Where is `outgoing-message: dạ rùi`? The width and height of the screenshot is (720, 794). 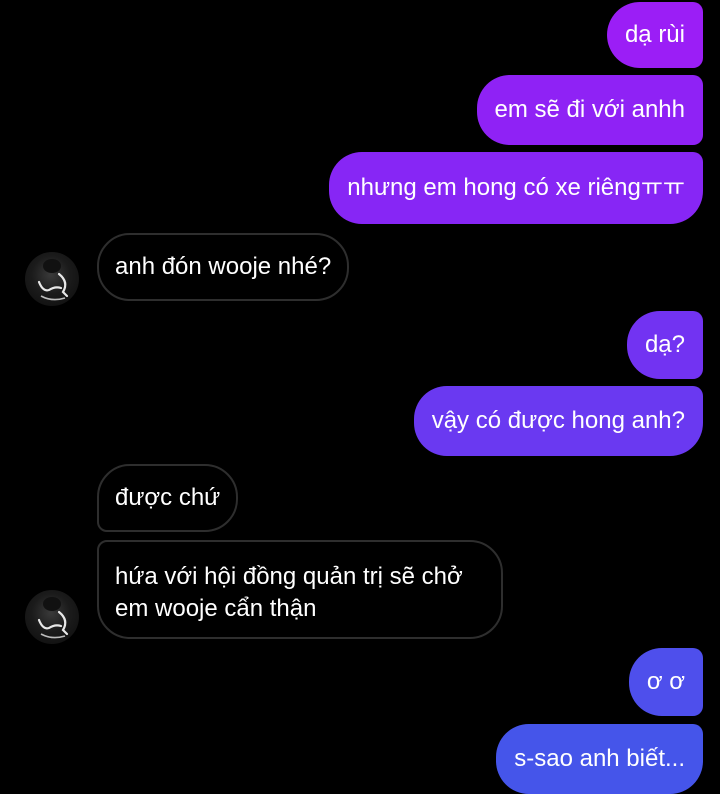 outgoing-message: dạ rùi is located at coordinates (654, 35).